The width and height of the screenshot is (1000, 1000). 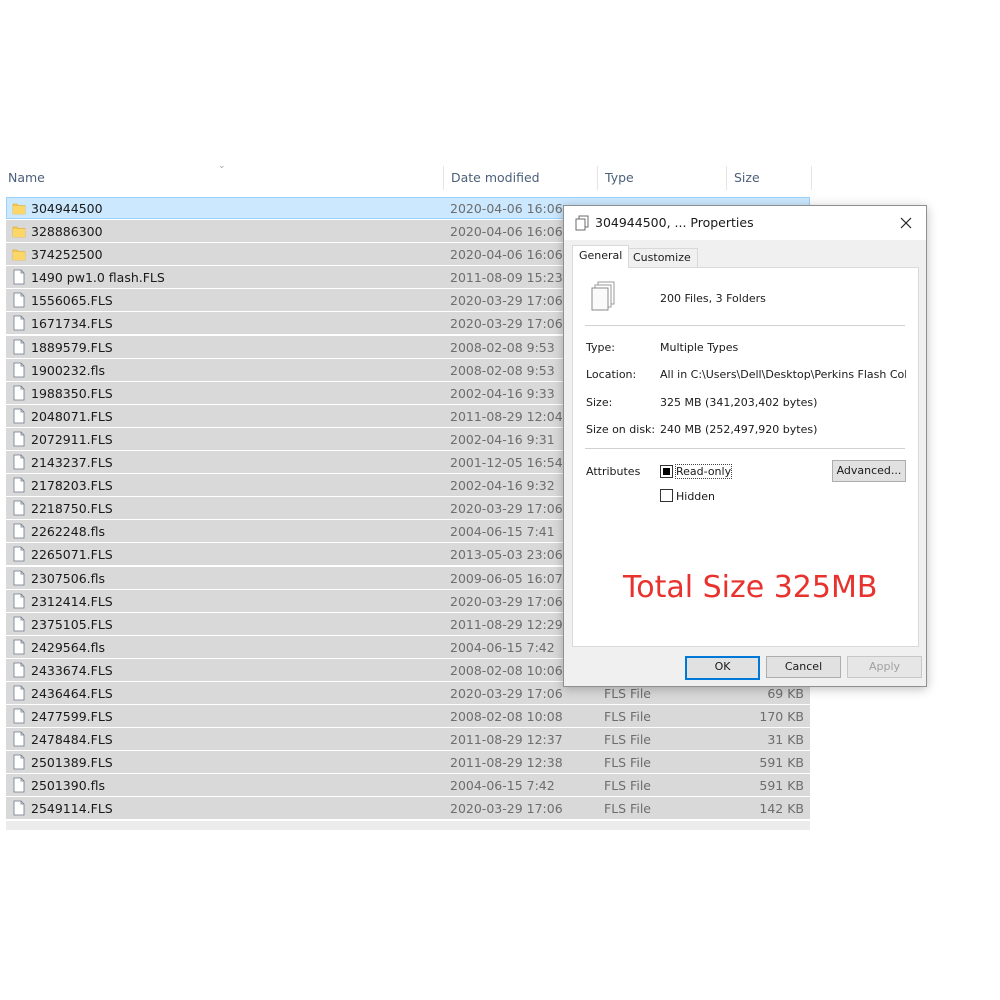 What do you see at coordinates (67, 208) in the screenshot?
I see `file-name: 304944500` at bounding box center [67, 208].